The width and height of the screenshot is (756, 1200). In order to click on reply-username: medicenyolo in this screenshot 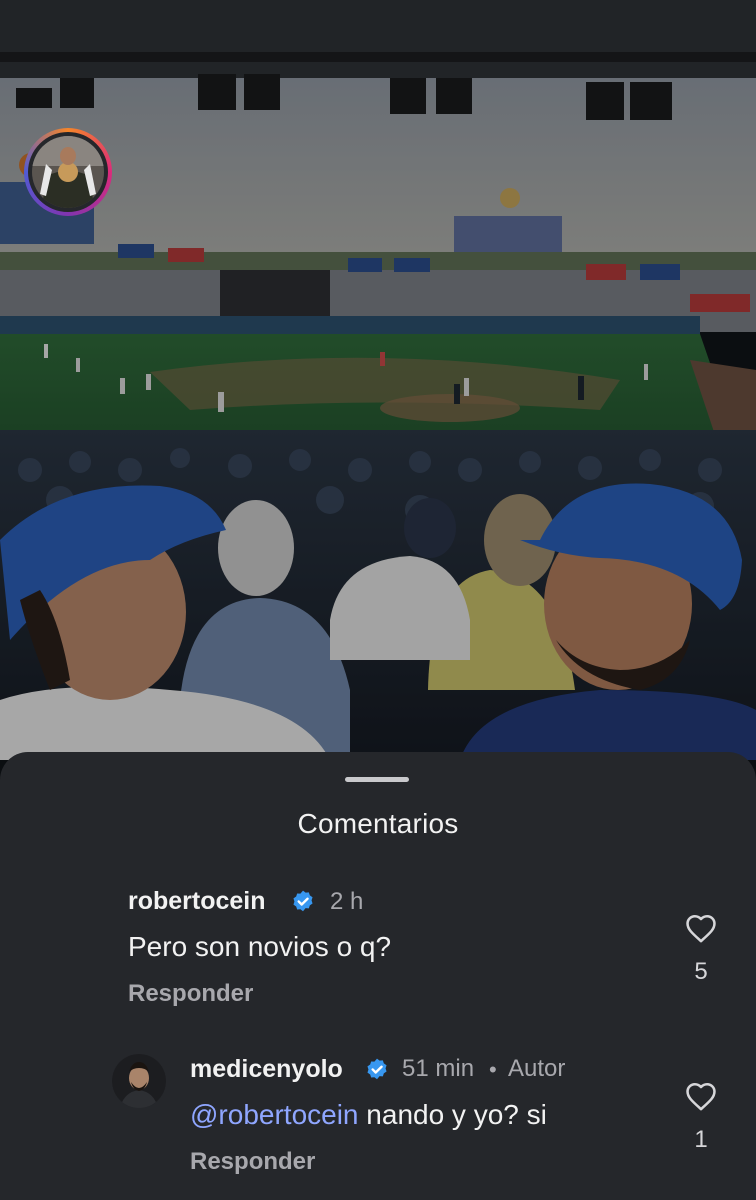, I will do `click(266, 1069)`.